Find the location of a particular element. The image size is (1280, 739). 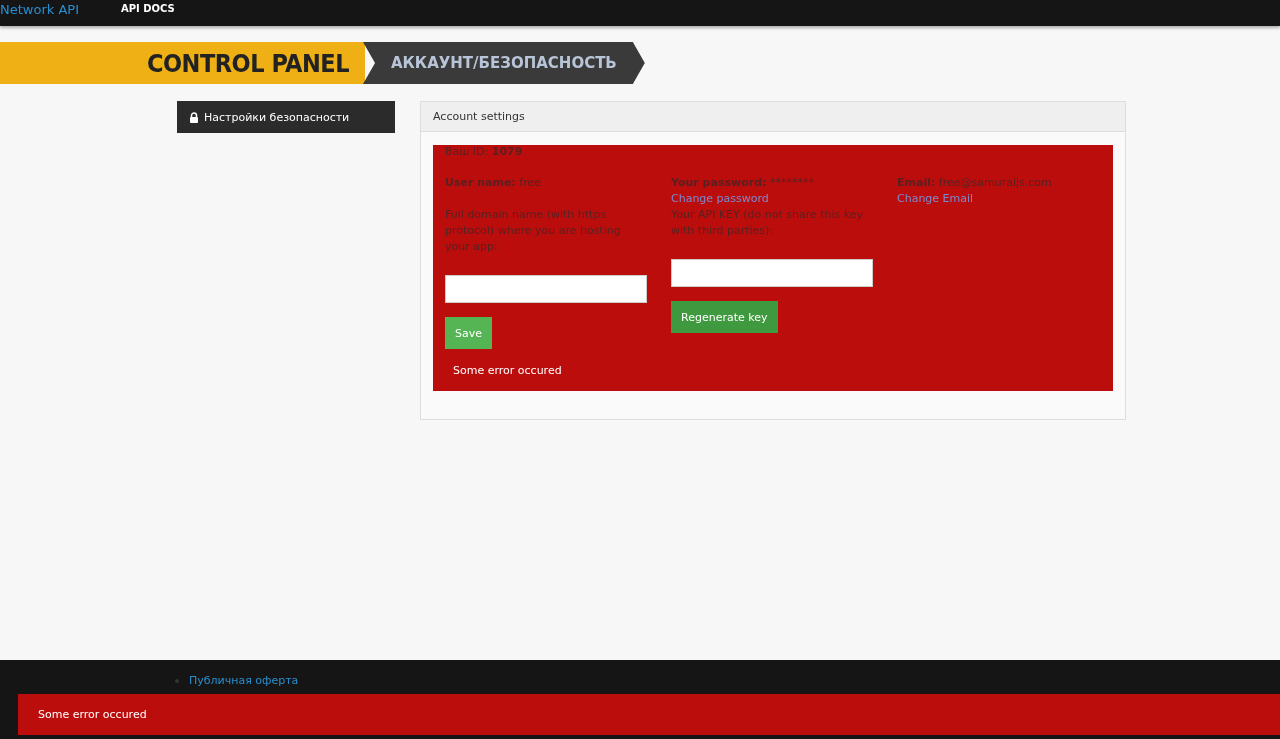

sidebar-item: Настройки безопасности is located at coordinates (286, 117).